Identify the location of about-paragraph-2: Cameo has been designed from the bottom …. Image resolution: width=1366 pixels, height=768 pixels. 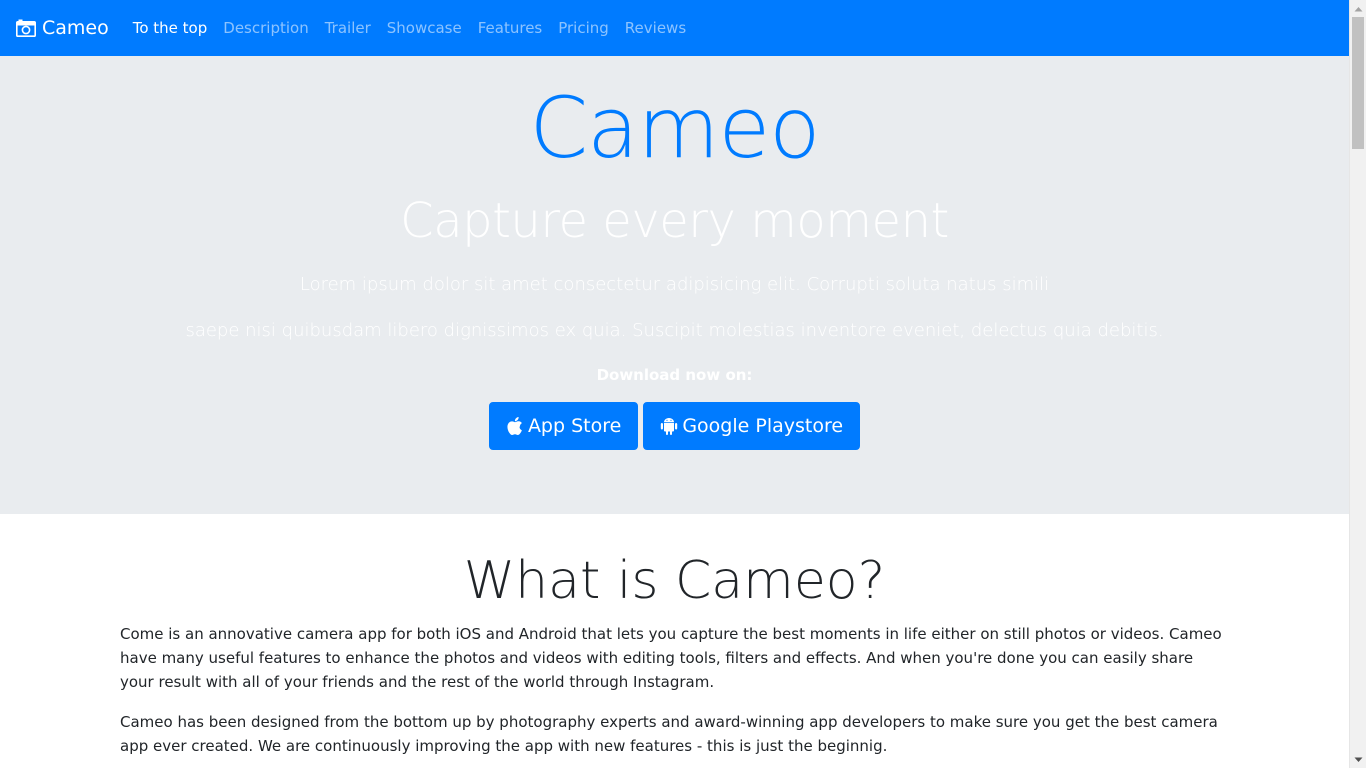
(669, 734).